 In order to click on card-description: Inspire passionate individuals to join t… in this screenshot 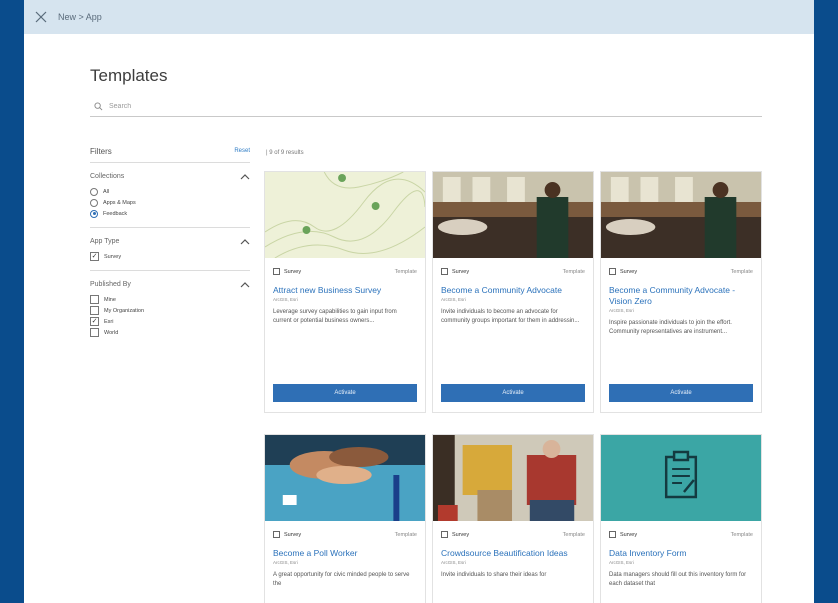, I will do `click(670, 327)`.